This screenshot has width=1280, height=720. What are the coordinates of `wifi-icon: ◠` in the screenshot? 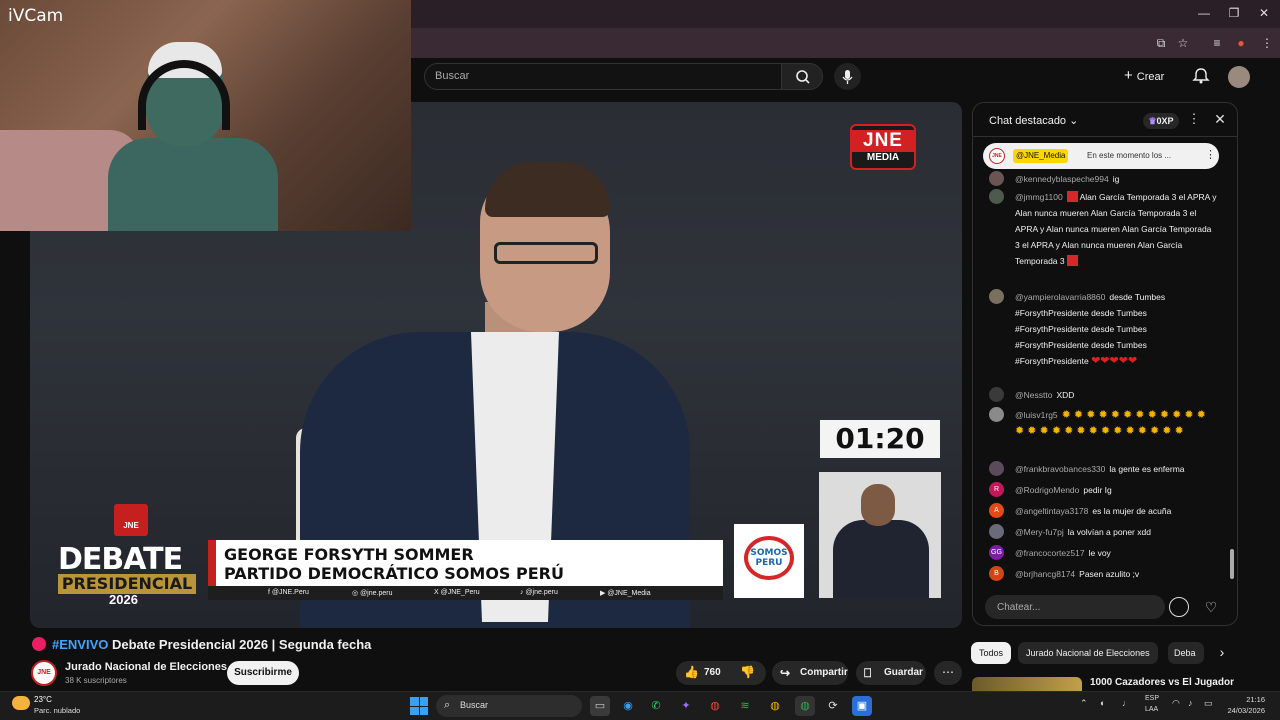 It's located at (1176, 703).